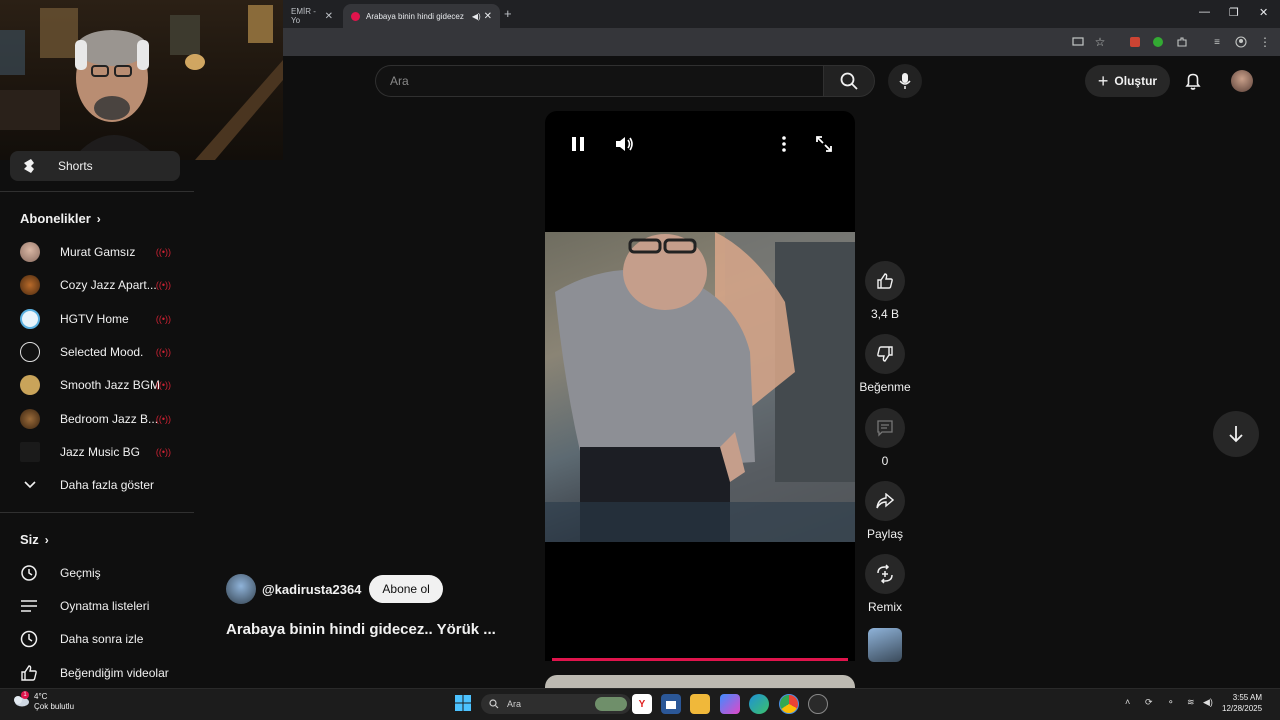 This screenshot has height=720, width=1280. Describe the element at coordinates (578, 144) in the screenshot. I see `pause-icon` at that location.